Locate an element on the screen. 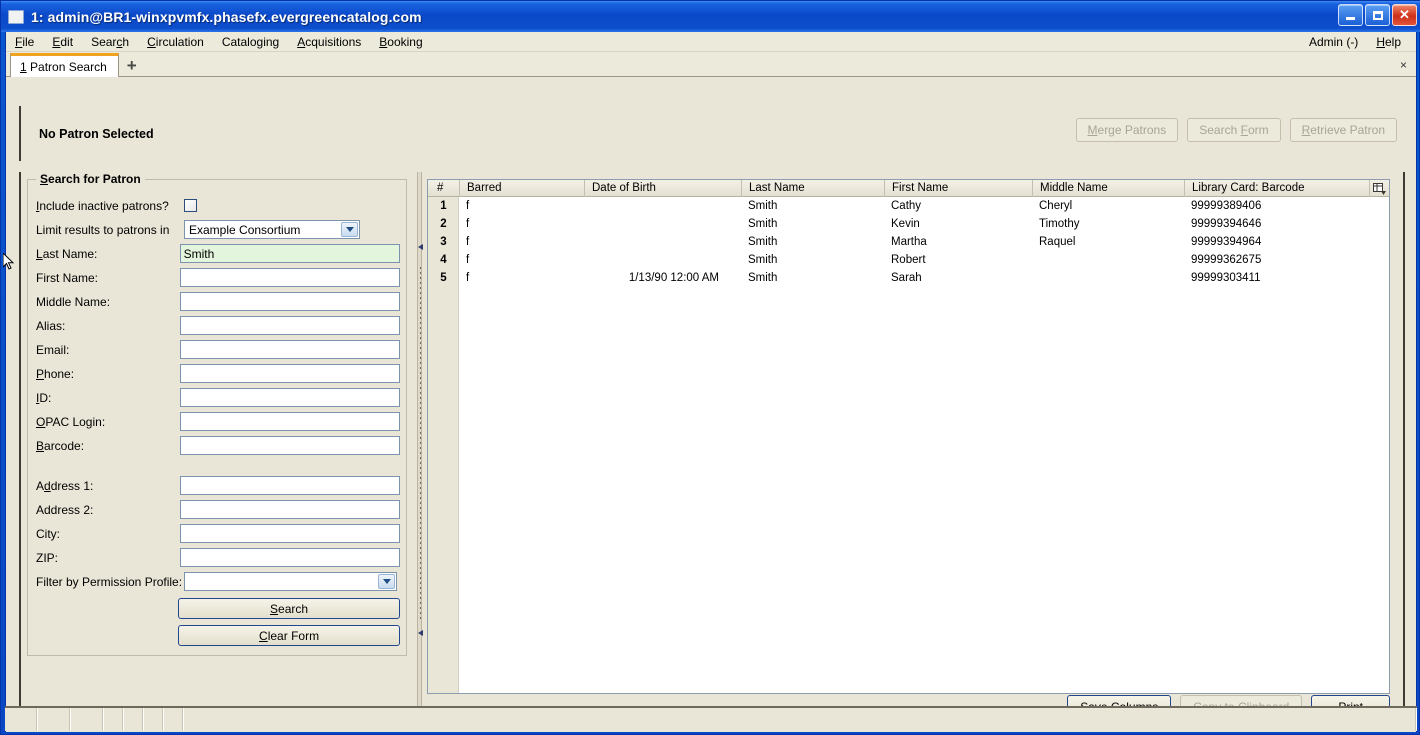  cell-barcode: 99999394964 is located at coordinates (1226, 242).